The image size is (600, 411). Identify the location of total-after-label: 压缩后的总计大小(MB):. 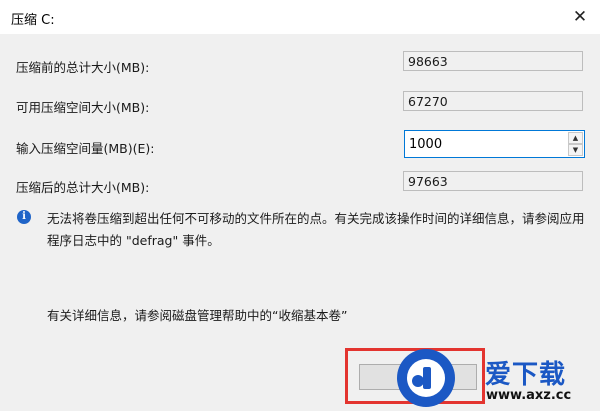
(83, 187).